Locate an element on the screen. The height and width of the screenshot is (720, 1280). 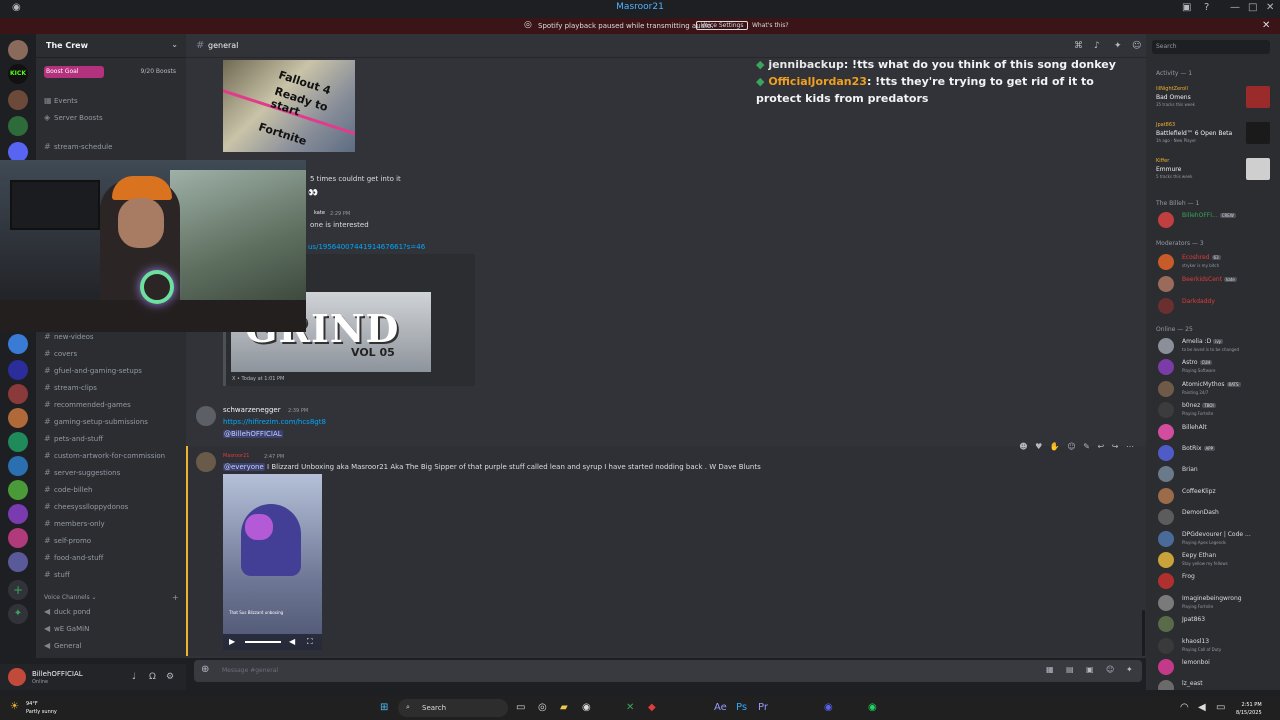
member-item: BotRix APP is located at coordinates (1217, 453).